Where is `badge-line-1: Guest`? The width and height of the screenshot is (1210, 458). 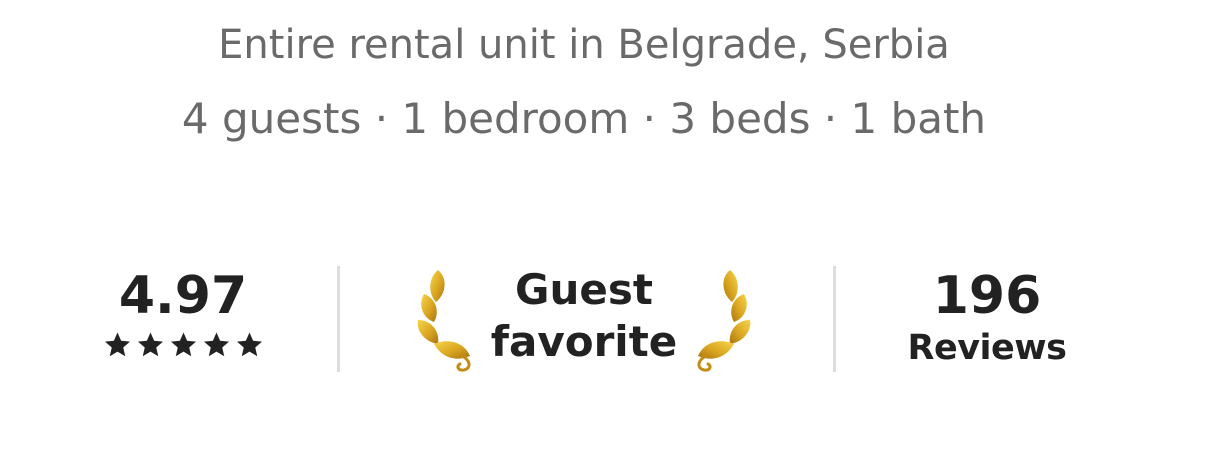
badge-line-1: Guest is located at coordinates (584, 289).